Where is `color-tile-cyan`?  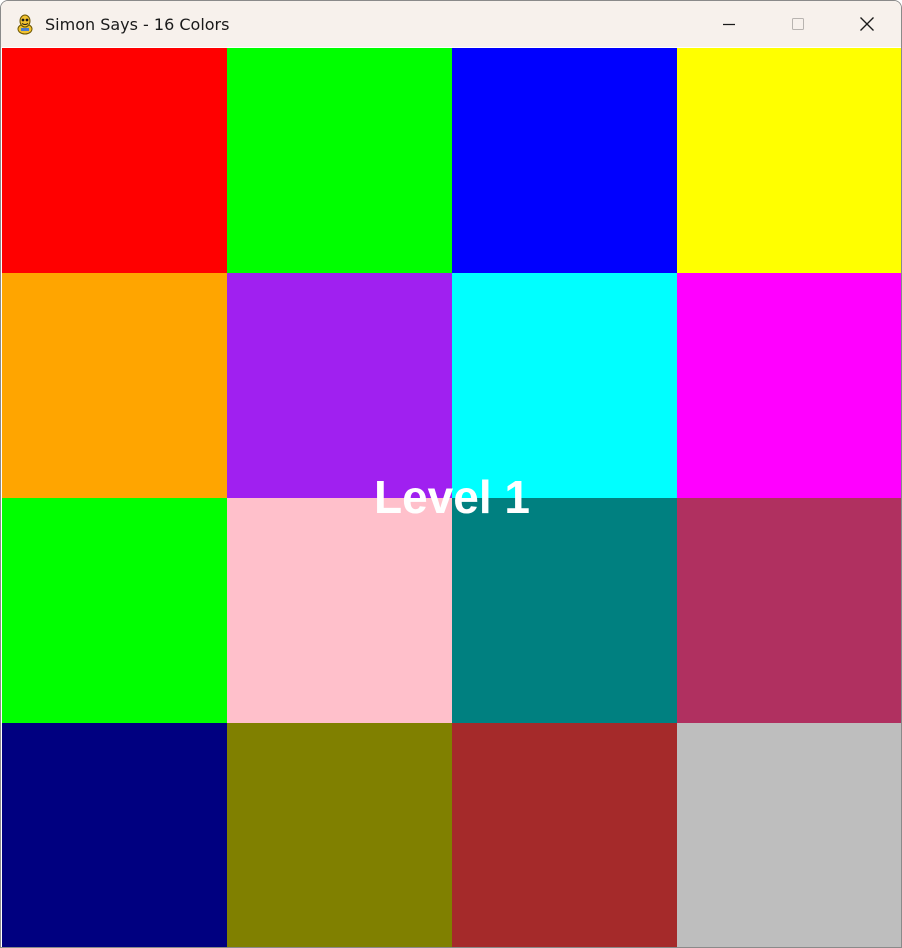 color-tile-cyan is located at coordinates (564, 385).